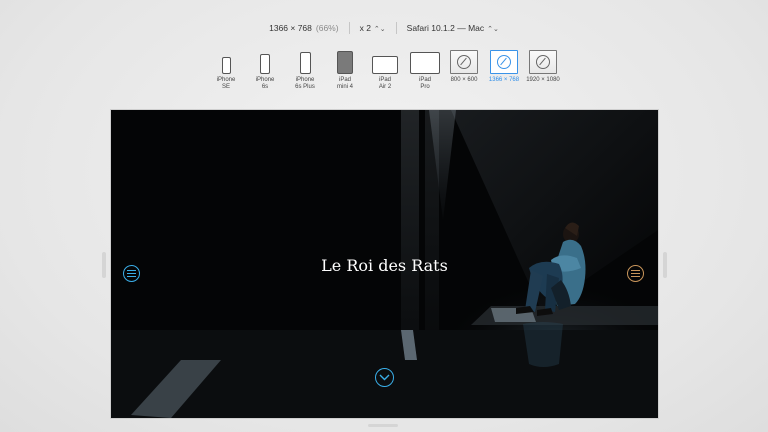 This screenshot has width=768, height=432. Describe the element at coordinates (504, 80) in the screenshot. I see `device-label: 1366 × 768` at that location.